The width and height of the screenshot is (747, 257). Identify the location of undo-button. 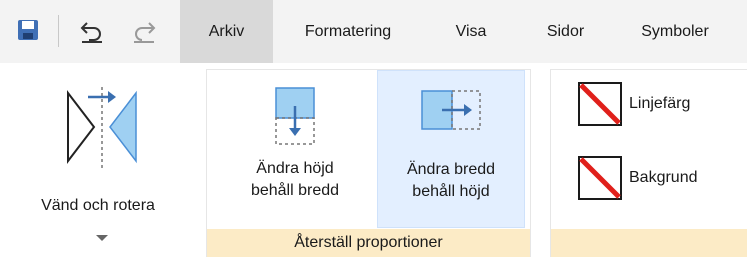
(92, 30).